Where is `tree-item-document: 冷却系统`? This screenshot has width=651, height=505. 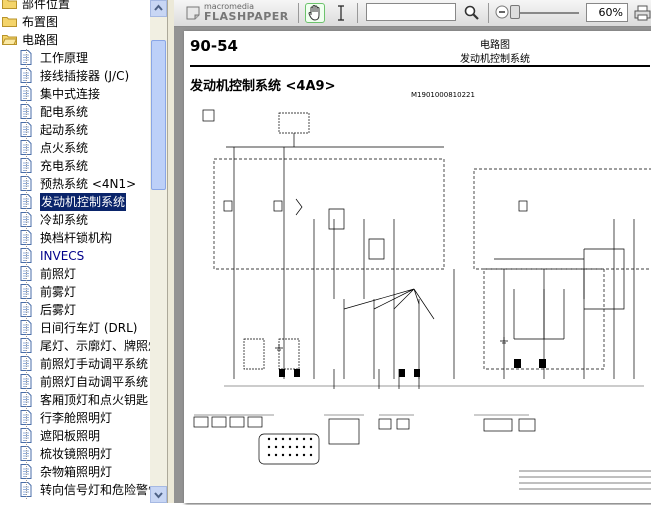 tree-item-document: 冷却系统 is located at coordinates (75, 220).